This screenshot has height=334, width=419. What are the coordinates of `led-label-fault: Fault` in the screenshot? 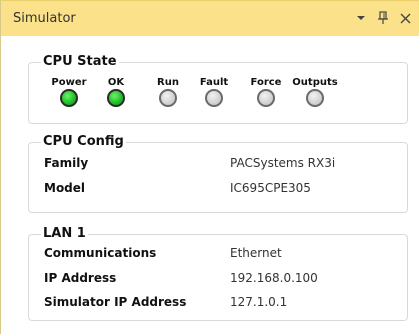 It's located at (214, 82).